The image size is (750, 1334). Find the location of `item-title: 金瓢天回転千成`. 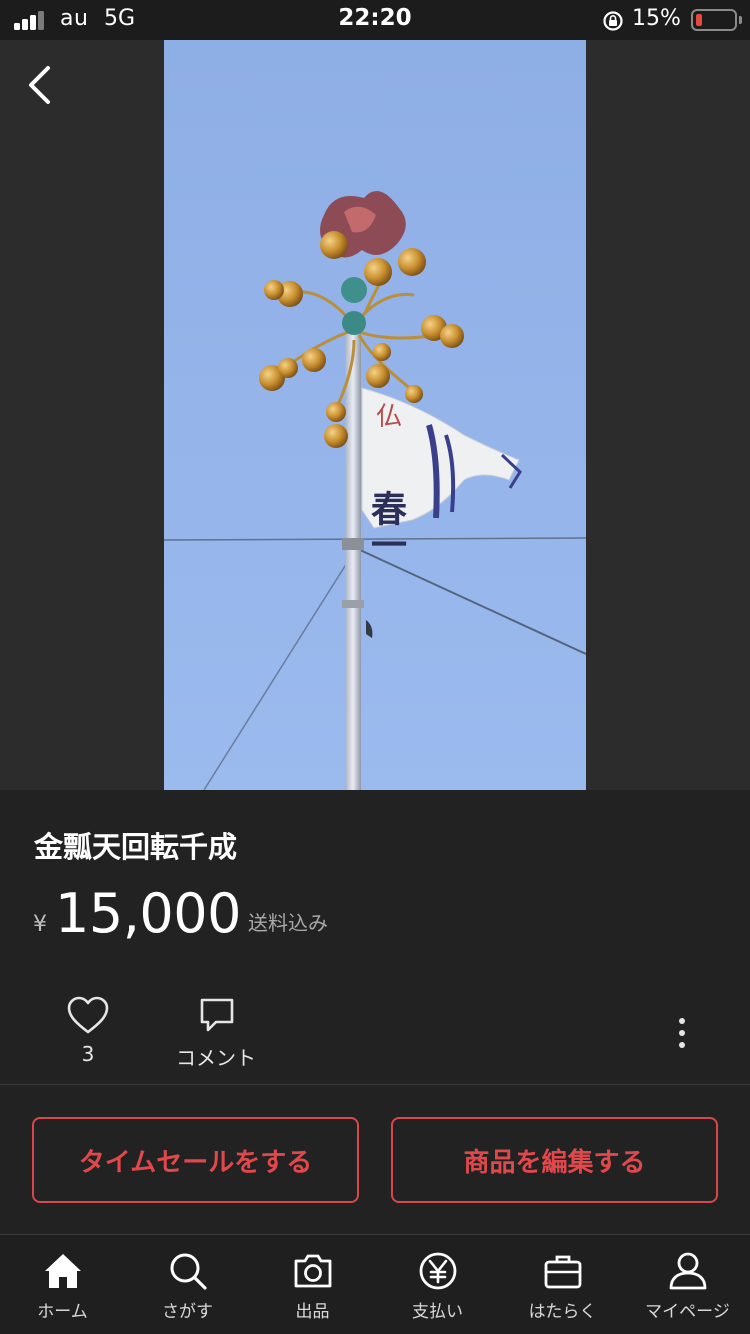

item-title: 金瓢天回転千成 is located at coordinates (136, 847).